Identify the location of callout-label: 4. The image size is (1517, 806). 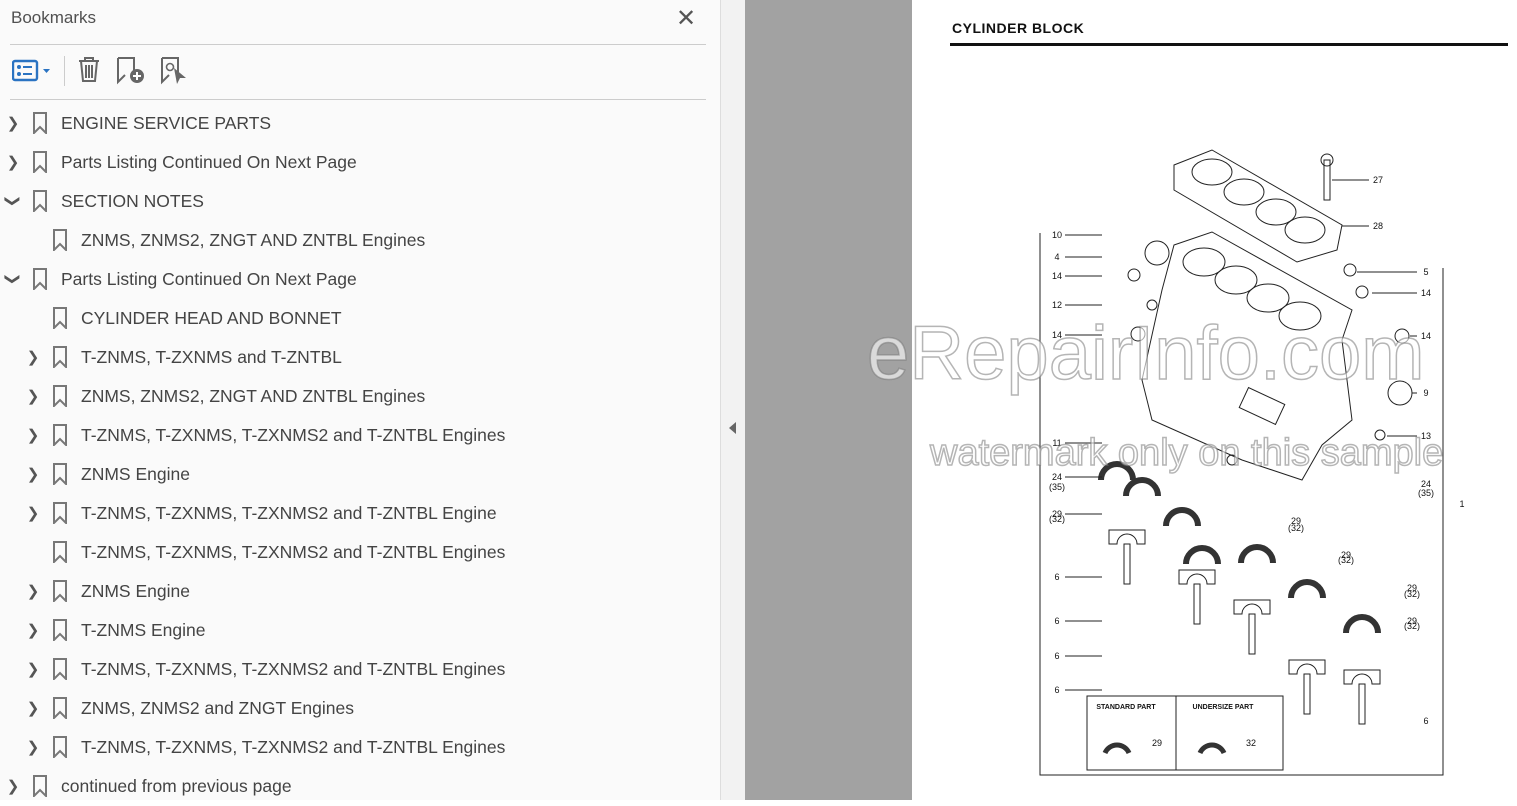
(1056, 257).